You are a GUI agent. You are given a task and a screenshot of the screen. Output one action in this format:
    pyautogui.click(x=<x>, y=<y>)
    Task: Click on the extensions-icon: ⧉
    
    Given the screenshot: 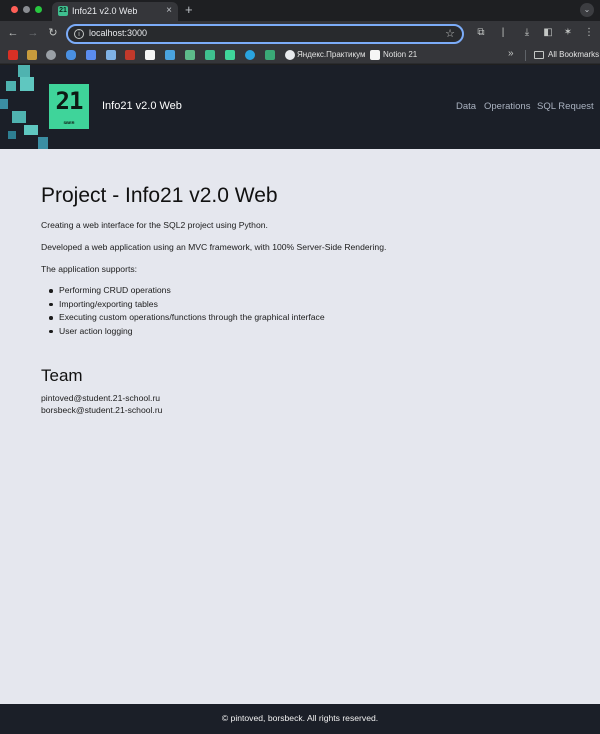 What is the action you would take?
    pyautogui.click(x=481, y=33)
    